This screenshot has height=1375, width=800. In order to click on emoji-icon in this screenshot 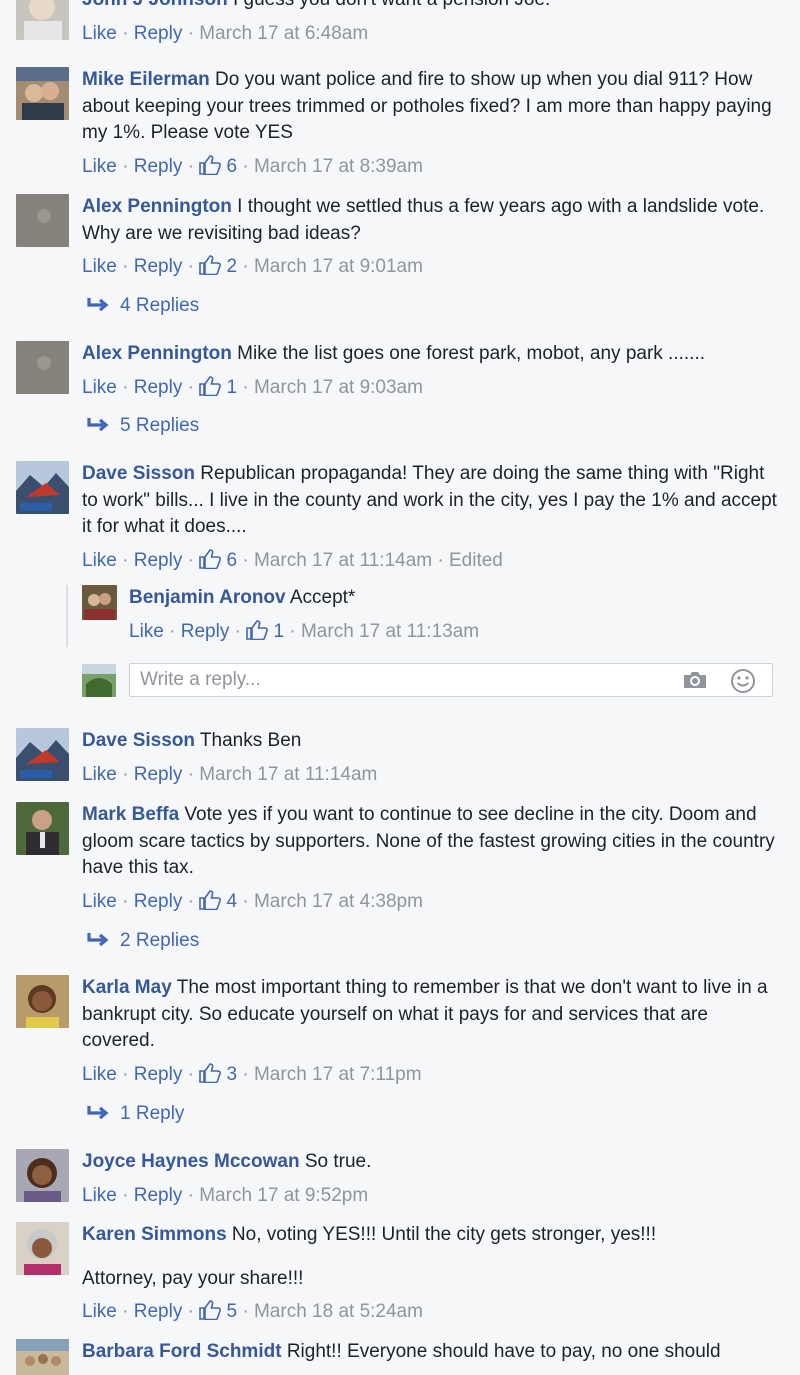, I will do `click(743, 681)`.